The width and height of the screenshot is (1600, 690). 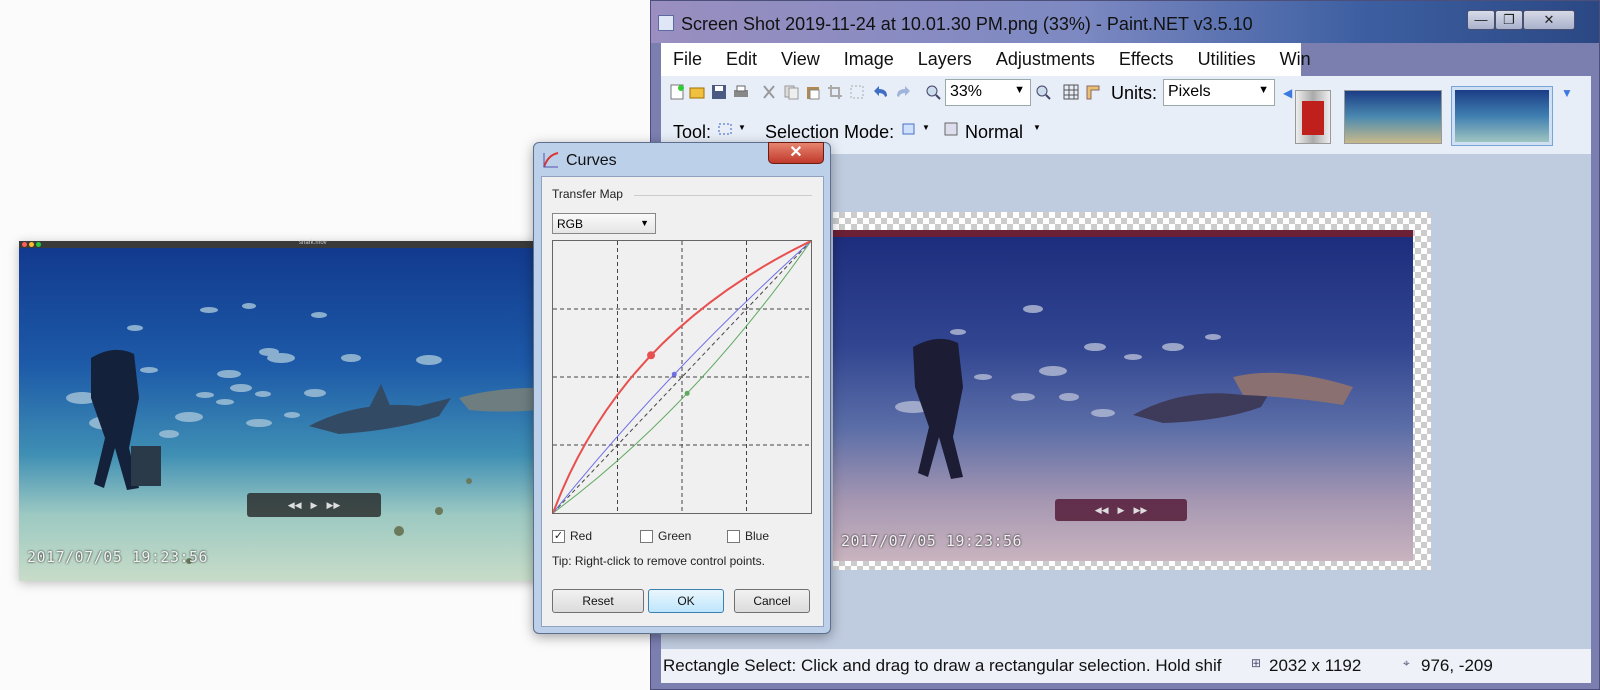 I want to click on deselect-icon, so click(x=857, y=92).